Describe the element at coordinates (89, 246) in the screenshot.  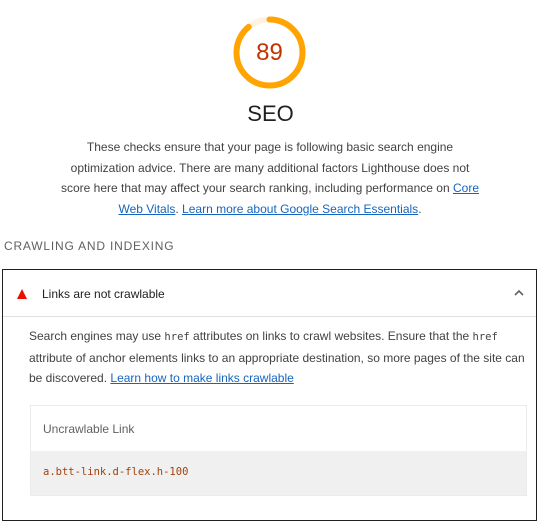
I see `group-title: CRAWLING AND INDEXING` at that location.